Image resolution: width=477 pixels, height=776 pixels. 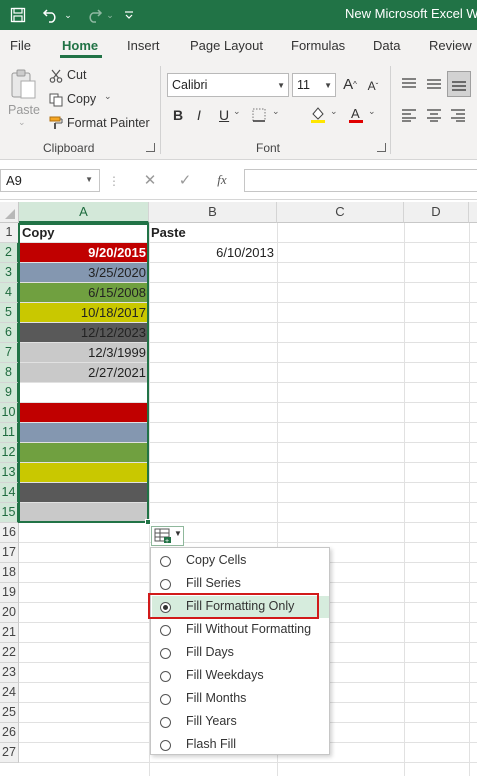 I want to click on insert-function-icon: fx, so click(x=222, y=180).